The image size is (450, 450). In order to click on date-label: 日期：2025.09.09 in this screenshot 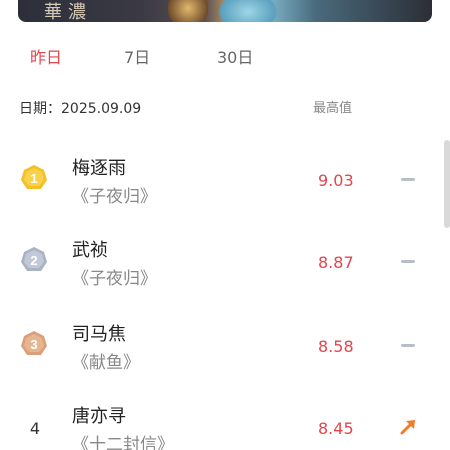, I will do `click(80, 109)`.